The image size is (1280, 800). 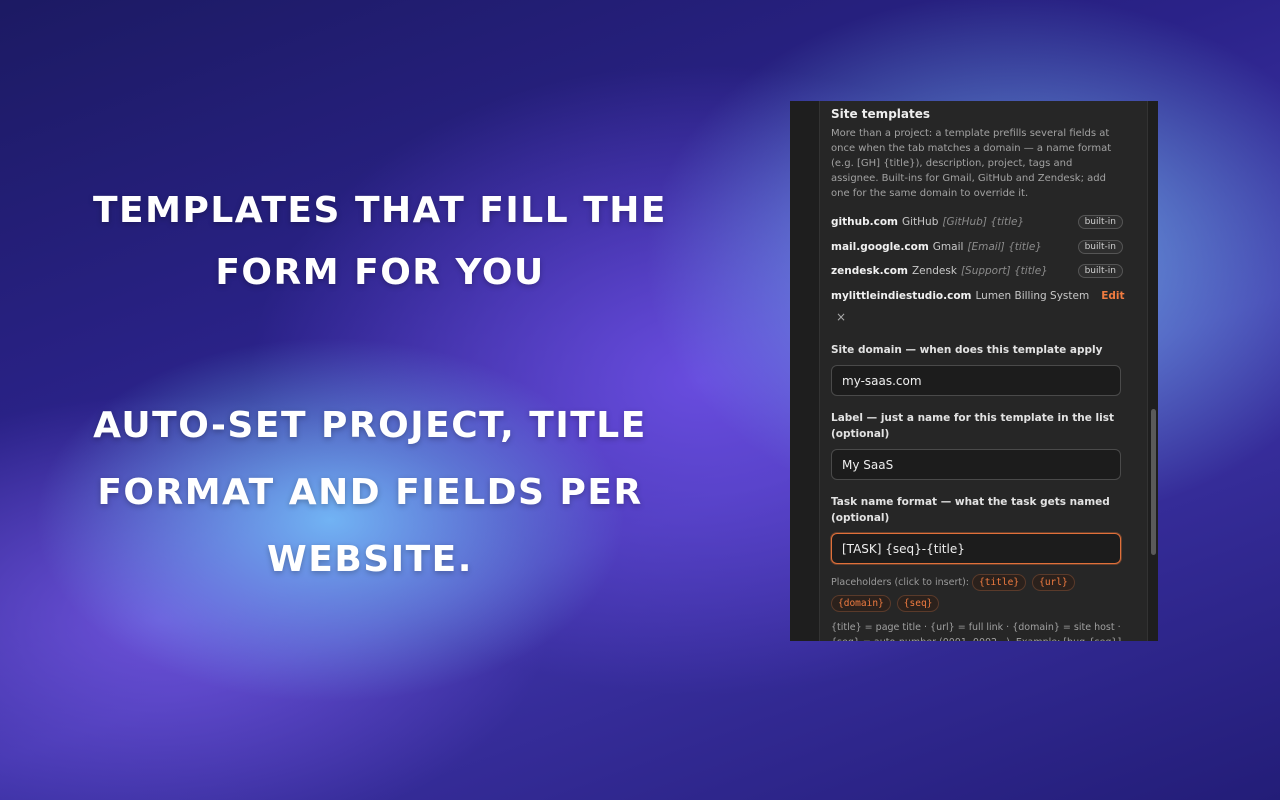 What do you see at coordinates (1032, 295) in the screenshot?
I see `template-label: Lumen Billing System` at bounding box center [1032, 295].